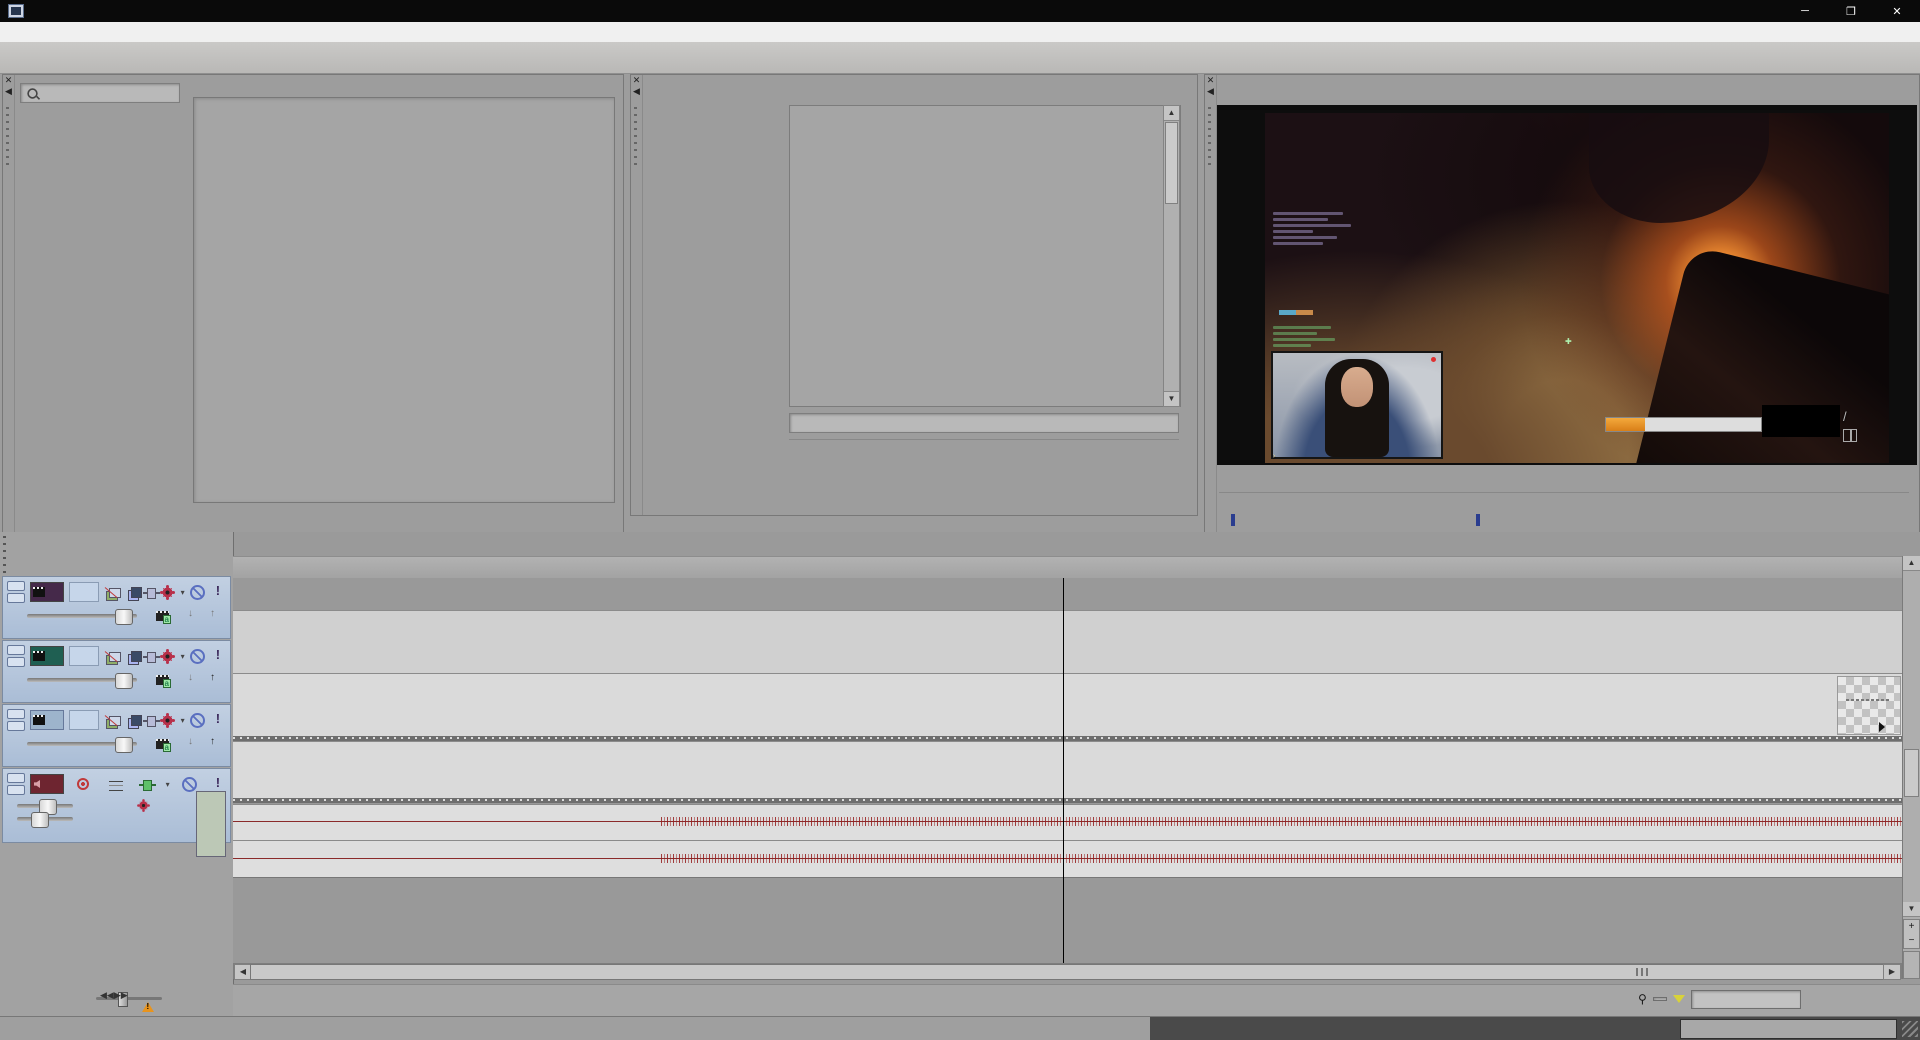  What do you see at coordinates (1067, 770) in the screenshot?
I see `track-3-event` at bounding box center [1067, 770].